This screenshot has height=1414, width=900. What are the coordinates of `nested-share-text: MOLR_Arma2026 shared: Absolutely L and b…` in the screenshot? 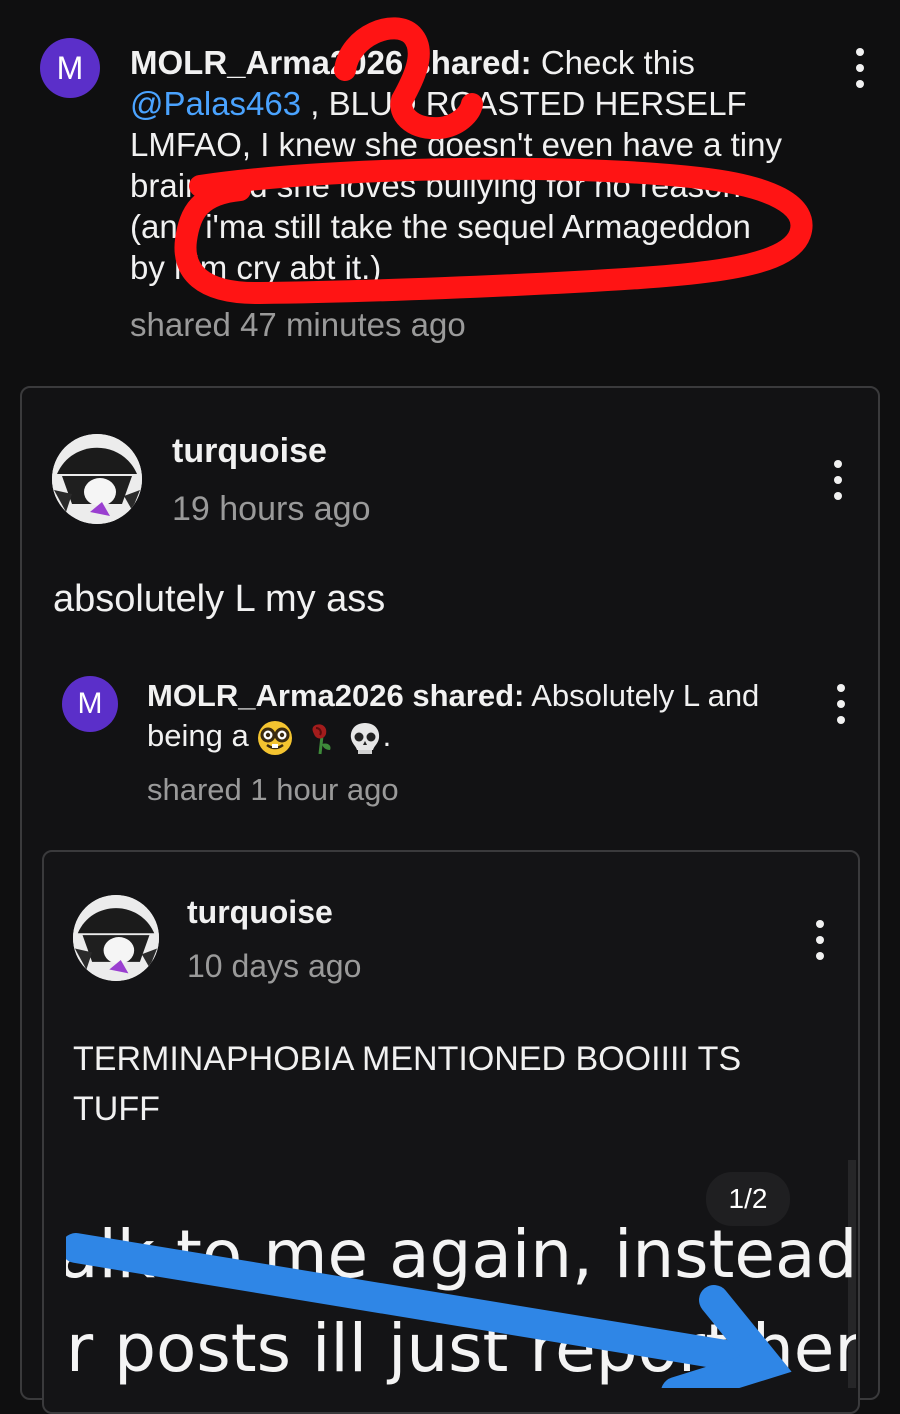 It's located at (472, 716).